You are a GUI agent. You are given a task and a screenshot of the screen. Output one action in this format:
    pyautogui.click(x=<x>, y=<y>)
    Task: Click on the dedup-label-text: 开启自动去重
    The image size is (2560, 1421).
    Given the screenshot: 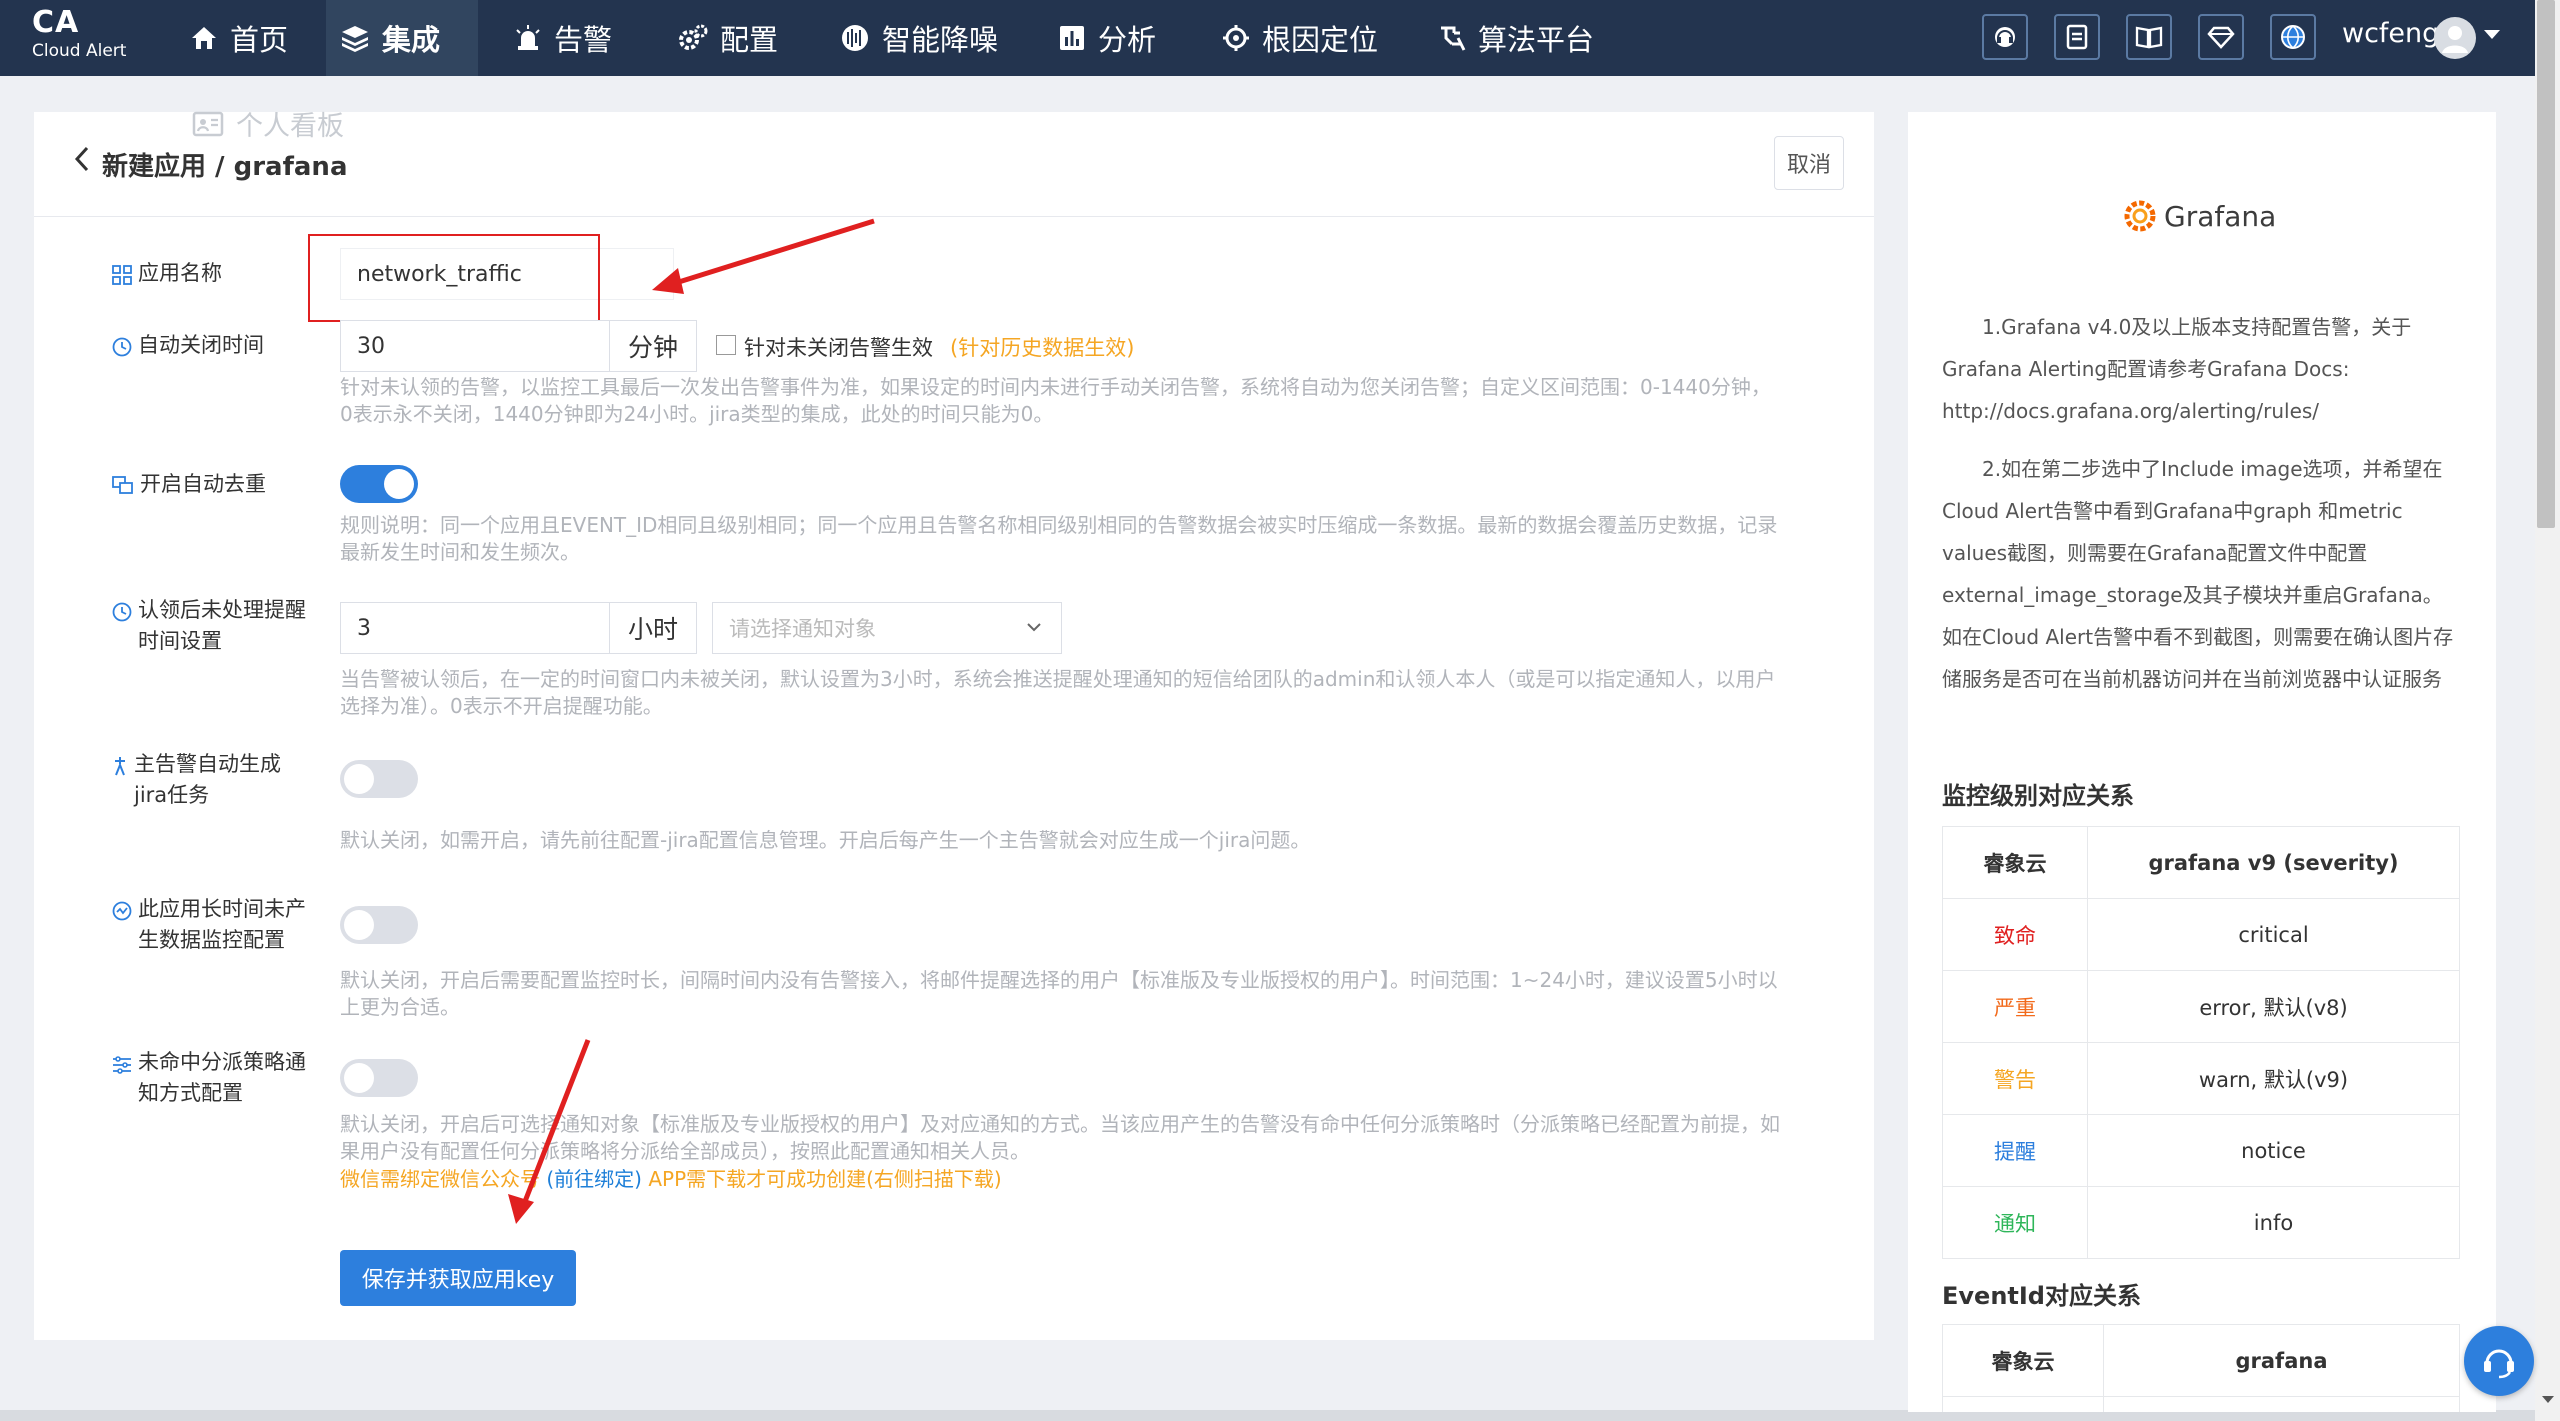 What is the action you would take?
    pyautogui.click(x=203, y=484)
    